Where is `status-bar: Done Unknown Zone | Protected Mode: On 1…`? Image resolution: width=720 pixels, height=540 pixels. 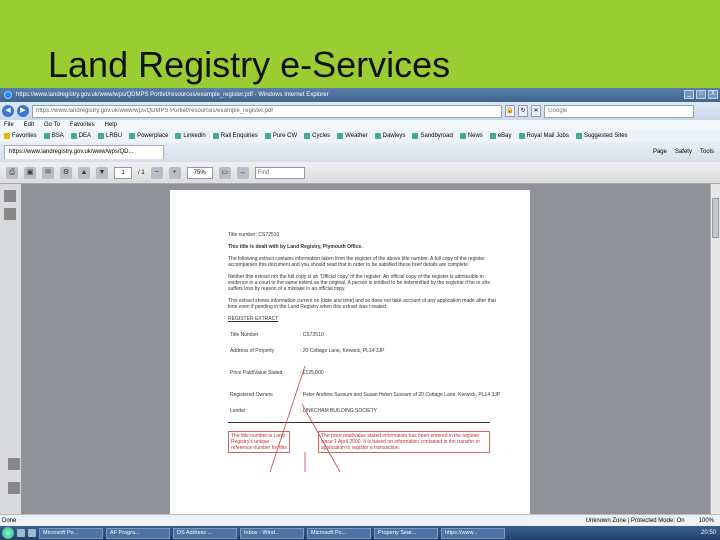
status-bar: Done Unknown Zone | Protected Mode: On 1… is located at coordinates (360, 520).